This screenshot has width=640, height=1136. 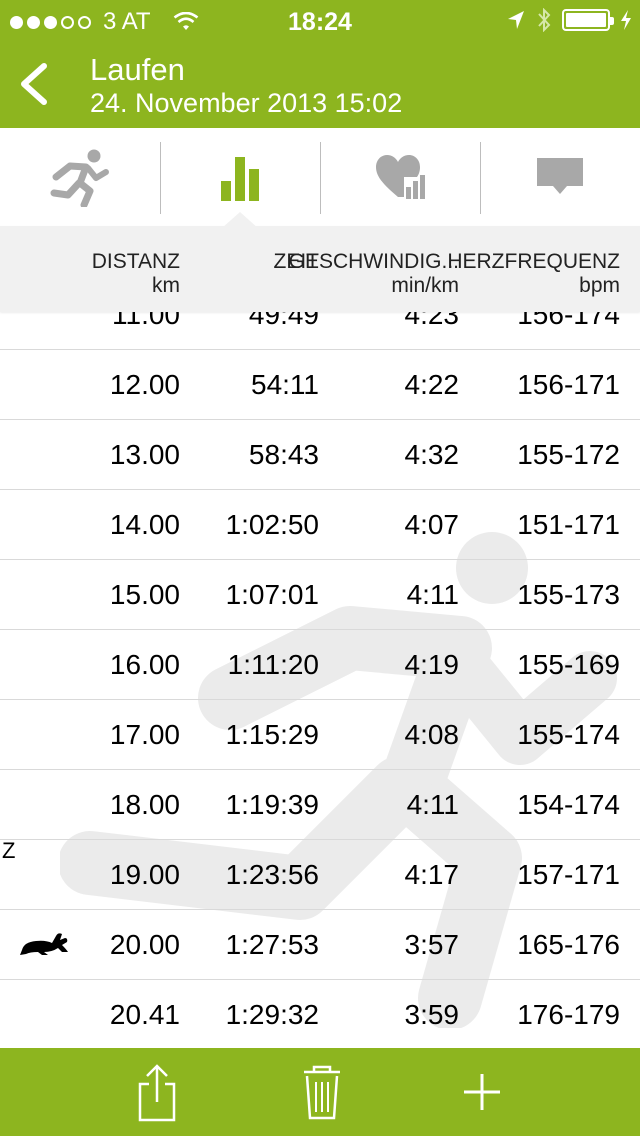 What do you see at coordinates (320, 331) in the screenshot?
I see `table-row: 11.00 49:49 4:23 156-174` at bounding box center [320, 331].